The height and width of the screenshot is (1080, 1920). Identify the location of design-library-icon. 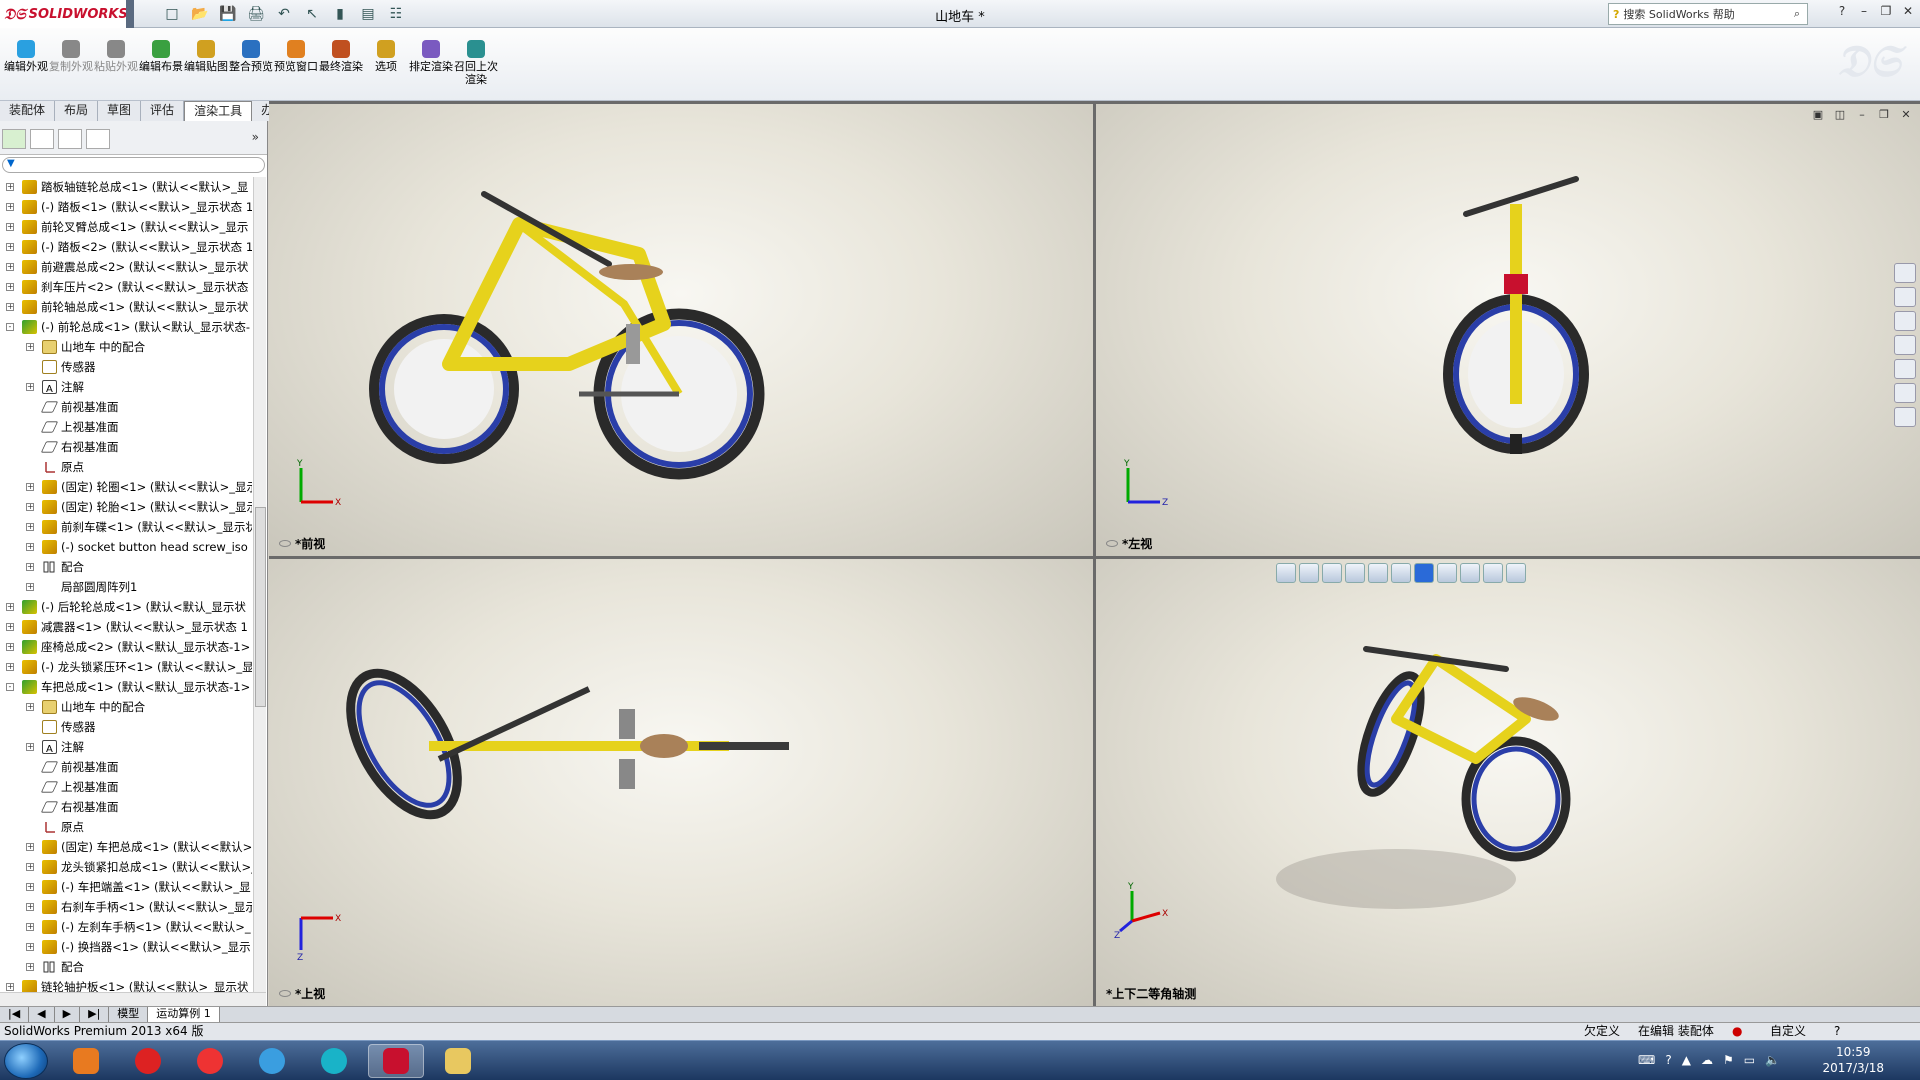
(1905, 297).